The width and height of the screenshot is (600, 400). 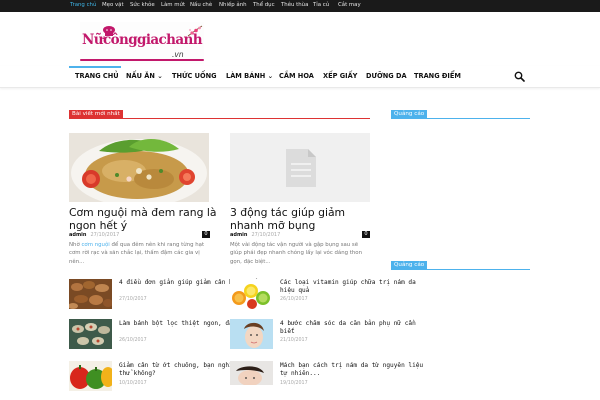 I want to click on small-post-date: 19/10/2017, so click(x=294, y=383).